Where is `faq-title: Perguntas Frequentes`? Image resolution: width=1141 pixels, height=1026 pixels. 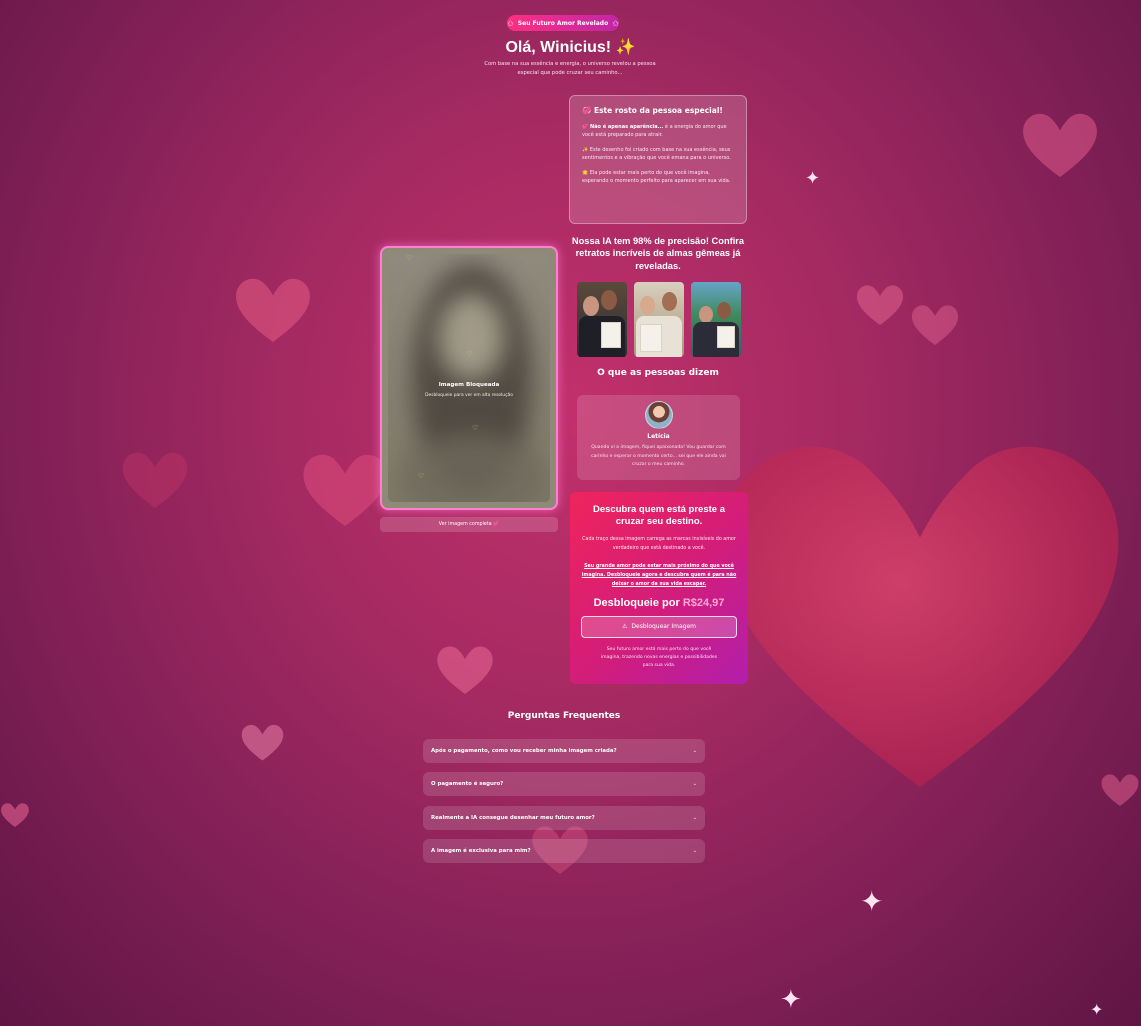 faq-title: Perguntas Frequentes is located at coordinates (564, 716).